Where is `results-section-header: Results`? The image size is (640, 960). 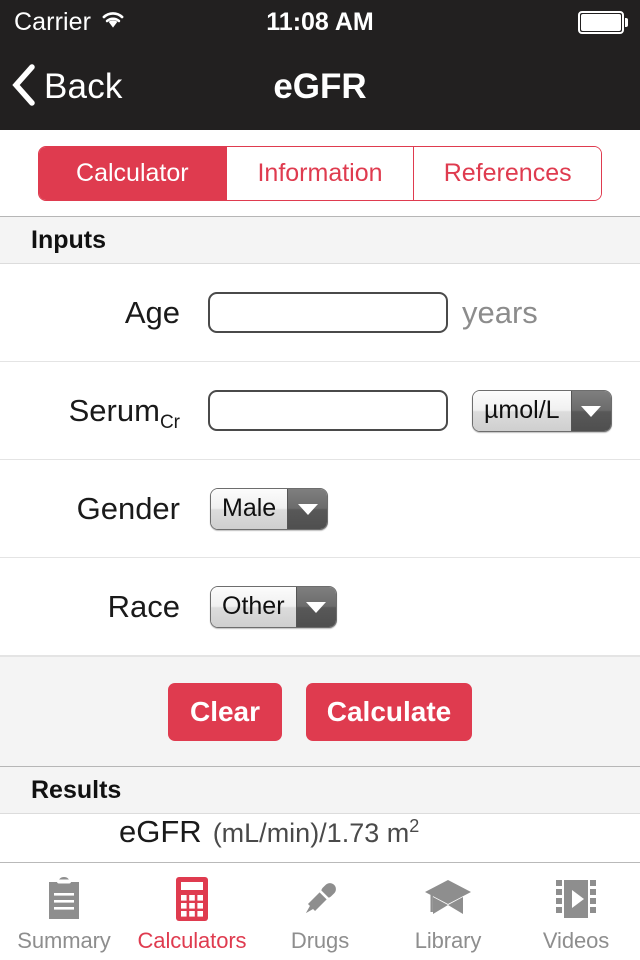
results-section-header: Results is located at coordinates (320, 790).